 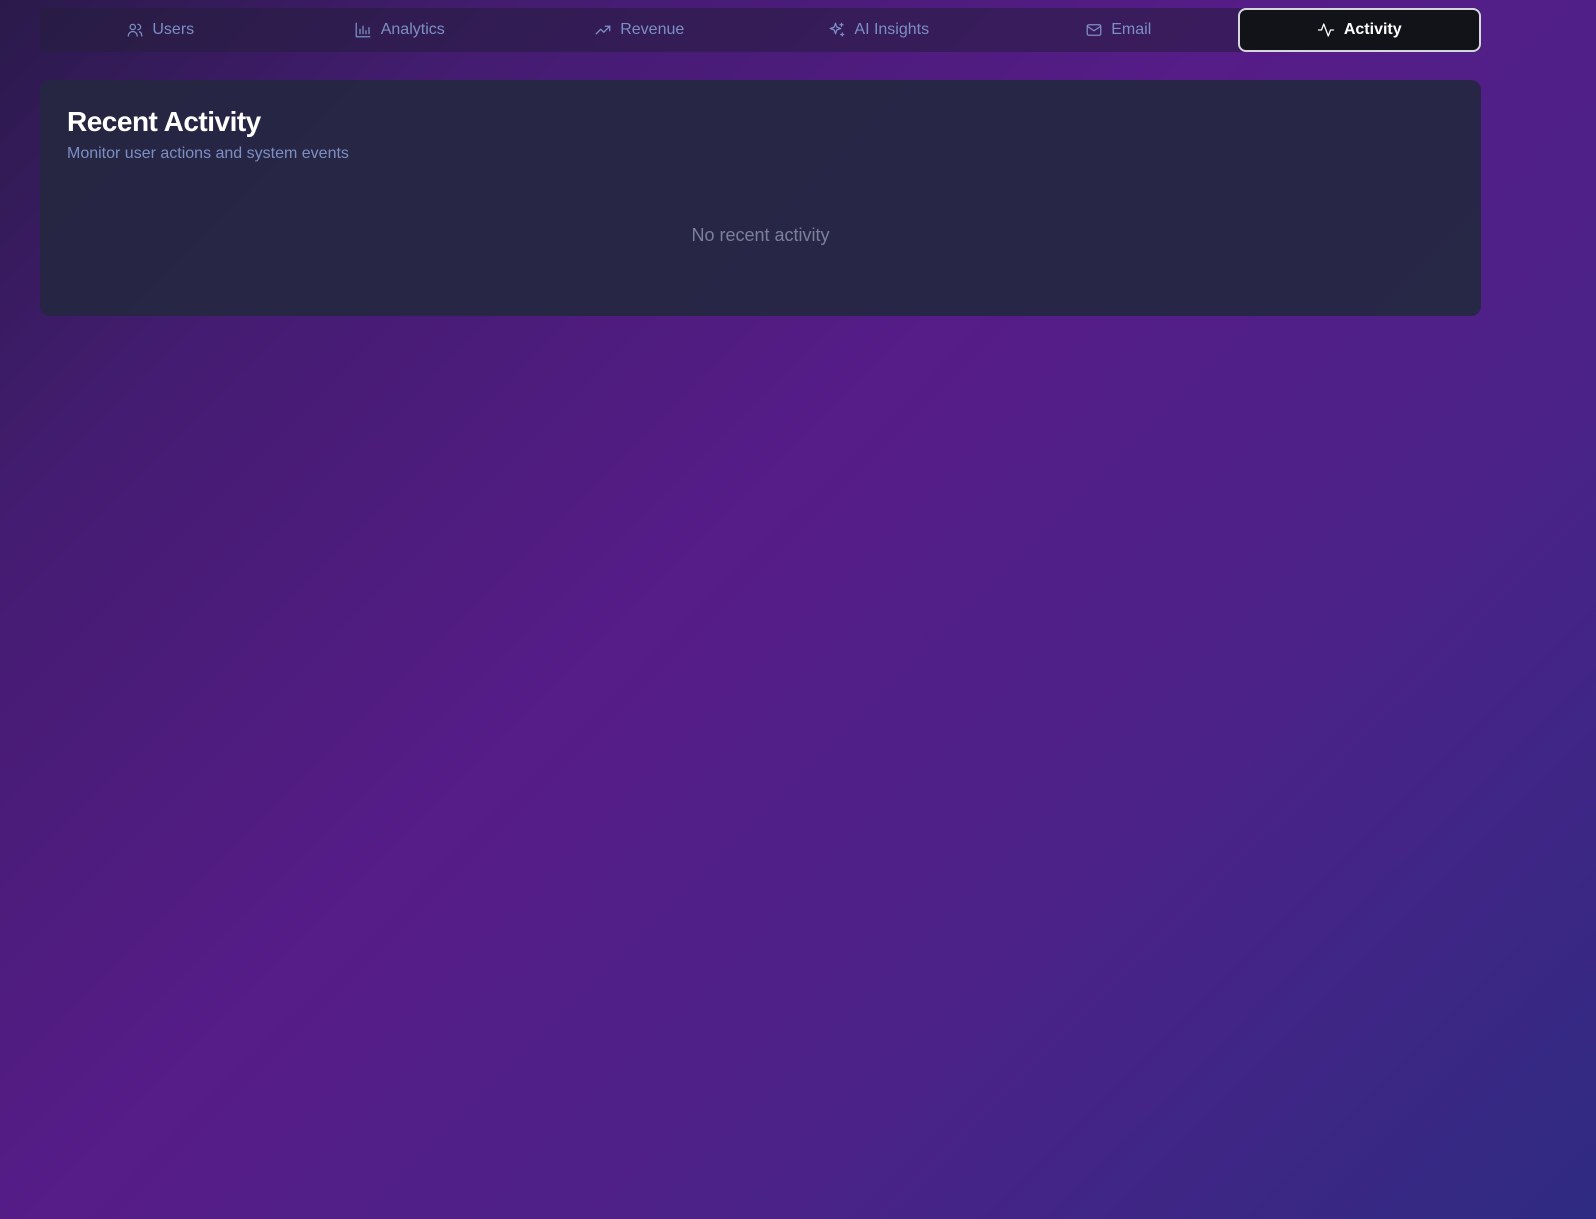 What do you see at coordinates (652, 29) in the screenshot?
I see `tab-label-revenue: Revenue` at bounding box center [652, 29].